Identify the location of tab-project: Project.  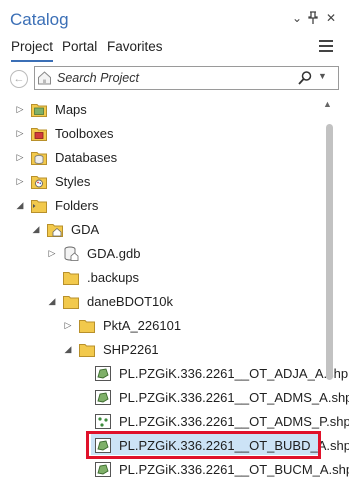
(32, 46).